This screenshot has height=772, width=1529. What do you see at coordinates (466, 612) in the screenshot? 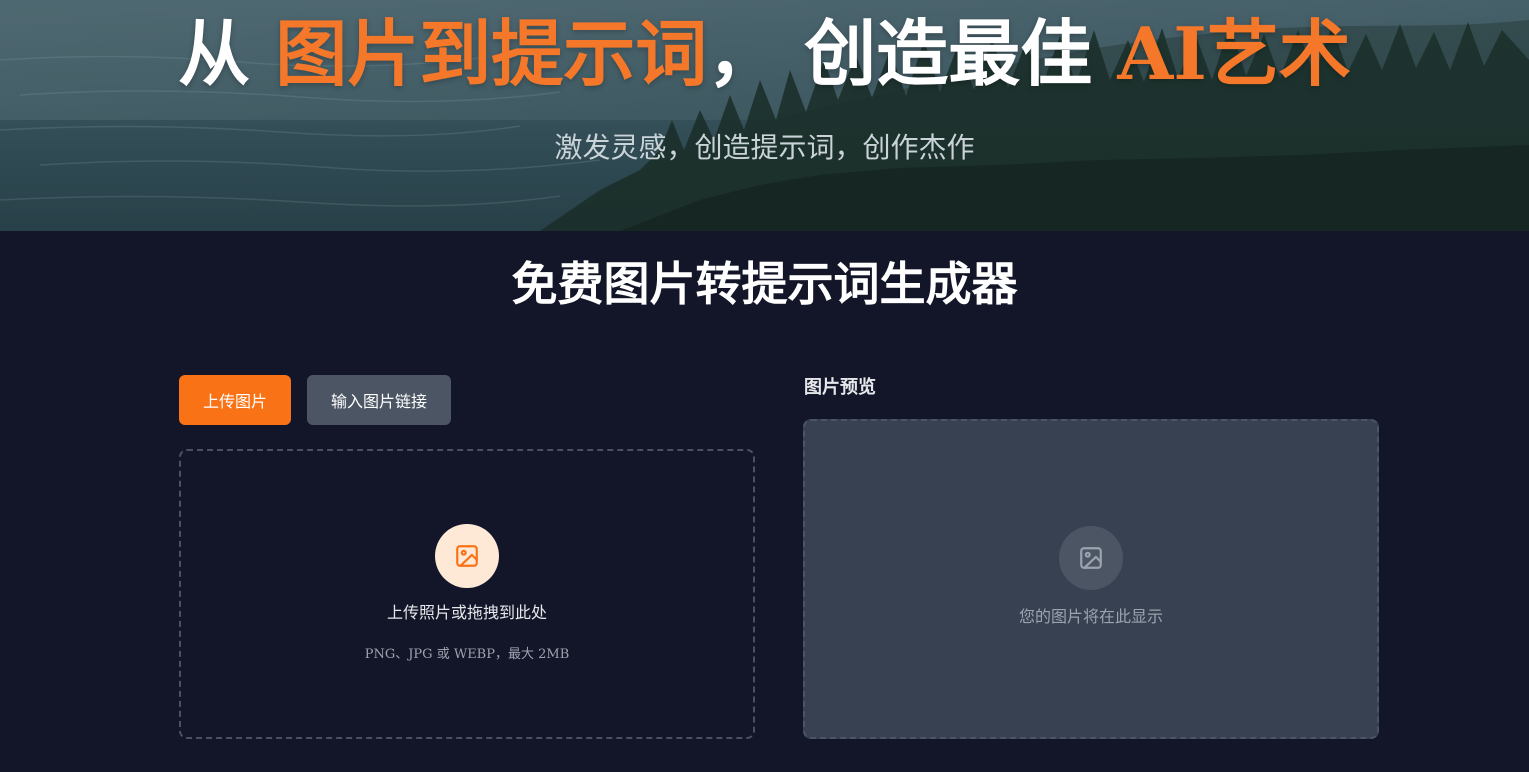
I see `dropzone-label: 上传照片或拖拽到此处` at bounding box center [466, 612].